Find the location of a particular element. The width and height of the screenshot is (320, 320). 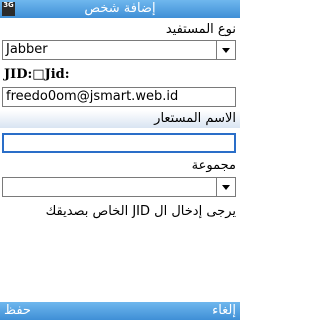

nickname-input is located at coordinates (119, 143).